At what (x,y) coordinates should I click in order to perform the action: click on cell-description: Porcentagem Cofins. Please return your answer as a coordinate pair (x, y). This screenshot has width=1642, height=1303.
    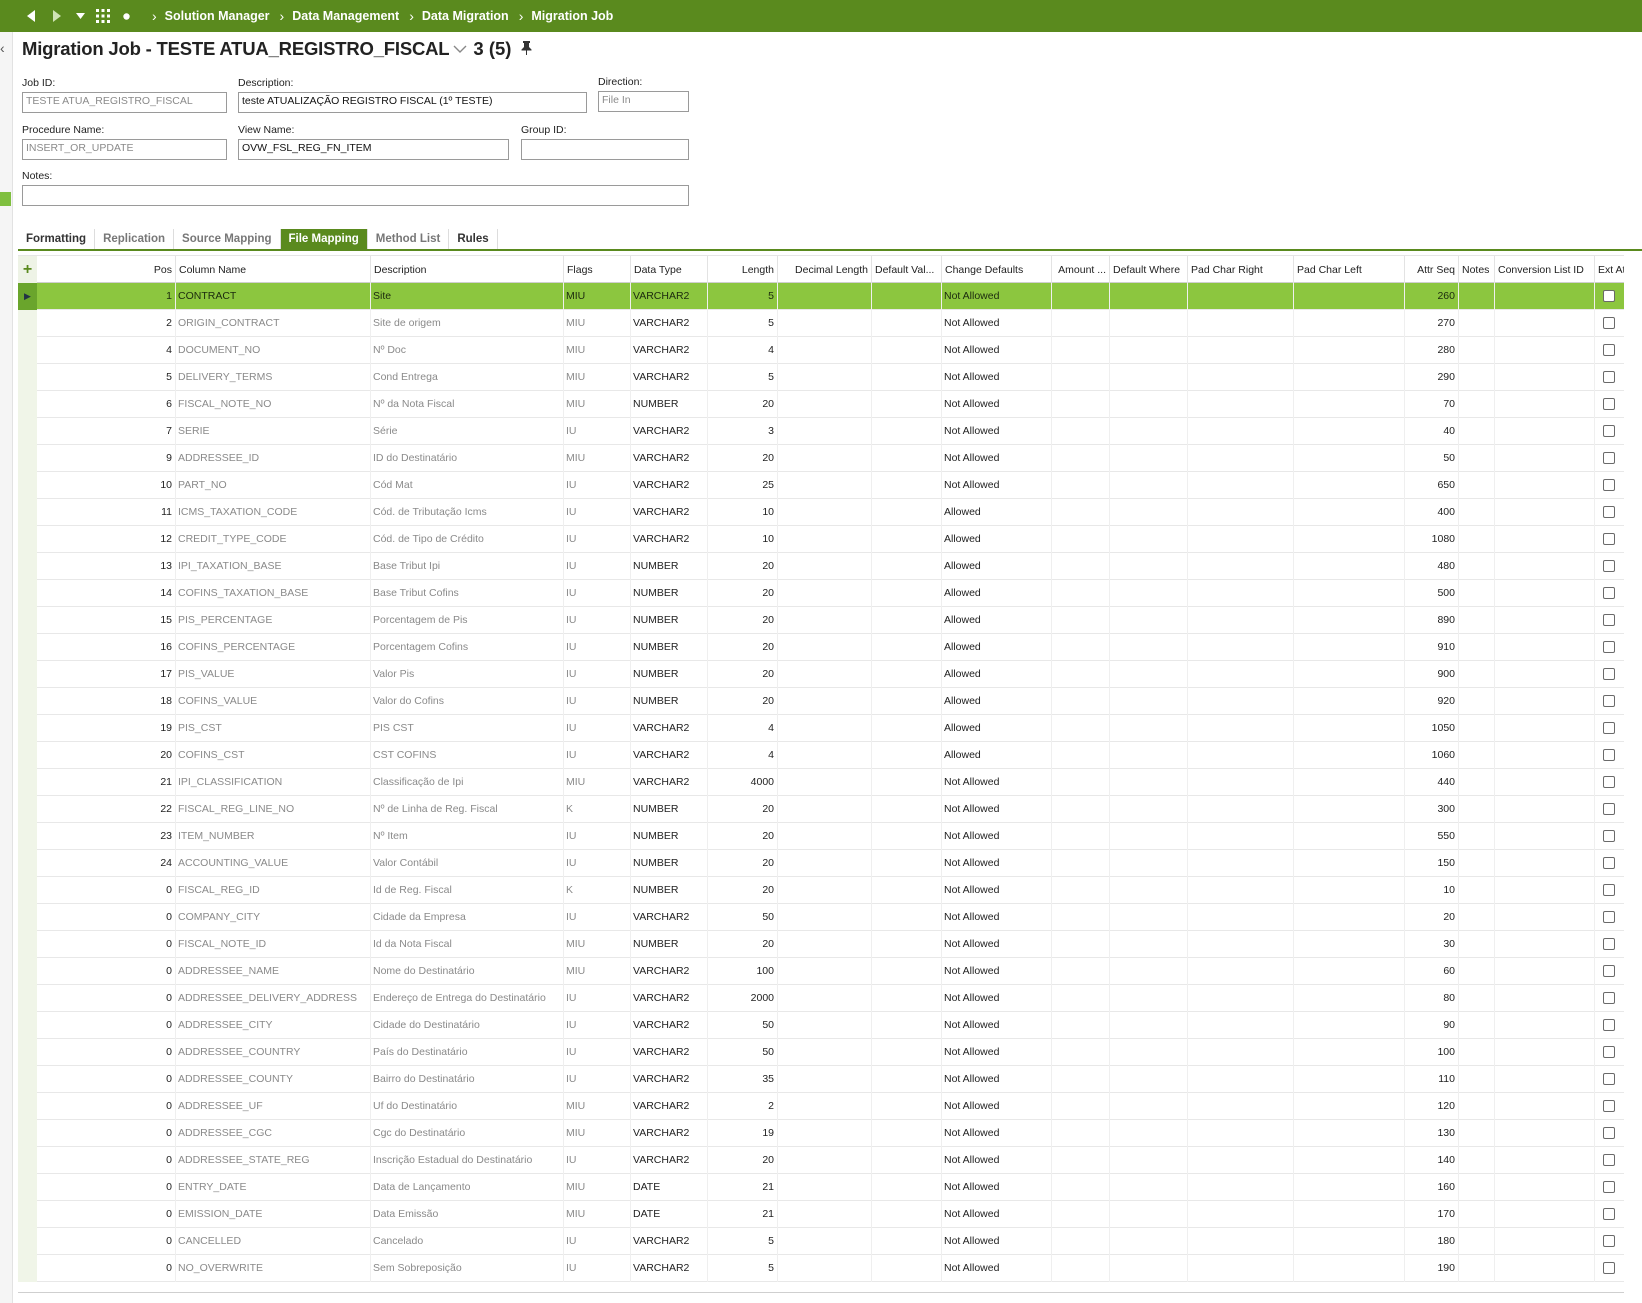
    Looking at the image, I should click on (466, 647).